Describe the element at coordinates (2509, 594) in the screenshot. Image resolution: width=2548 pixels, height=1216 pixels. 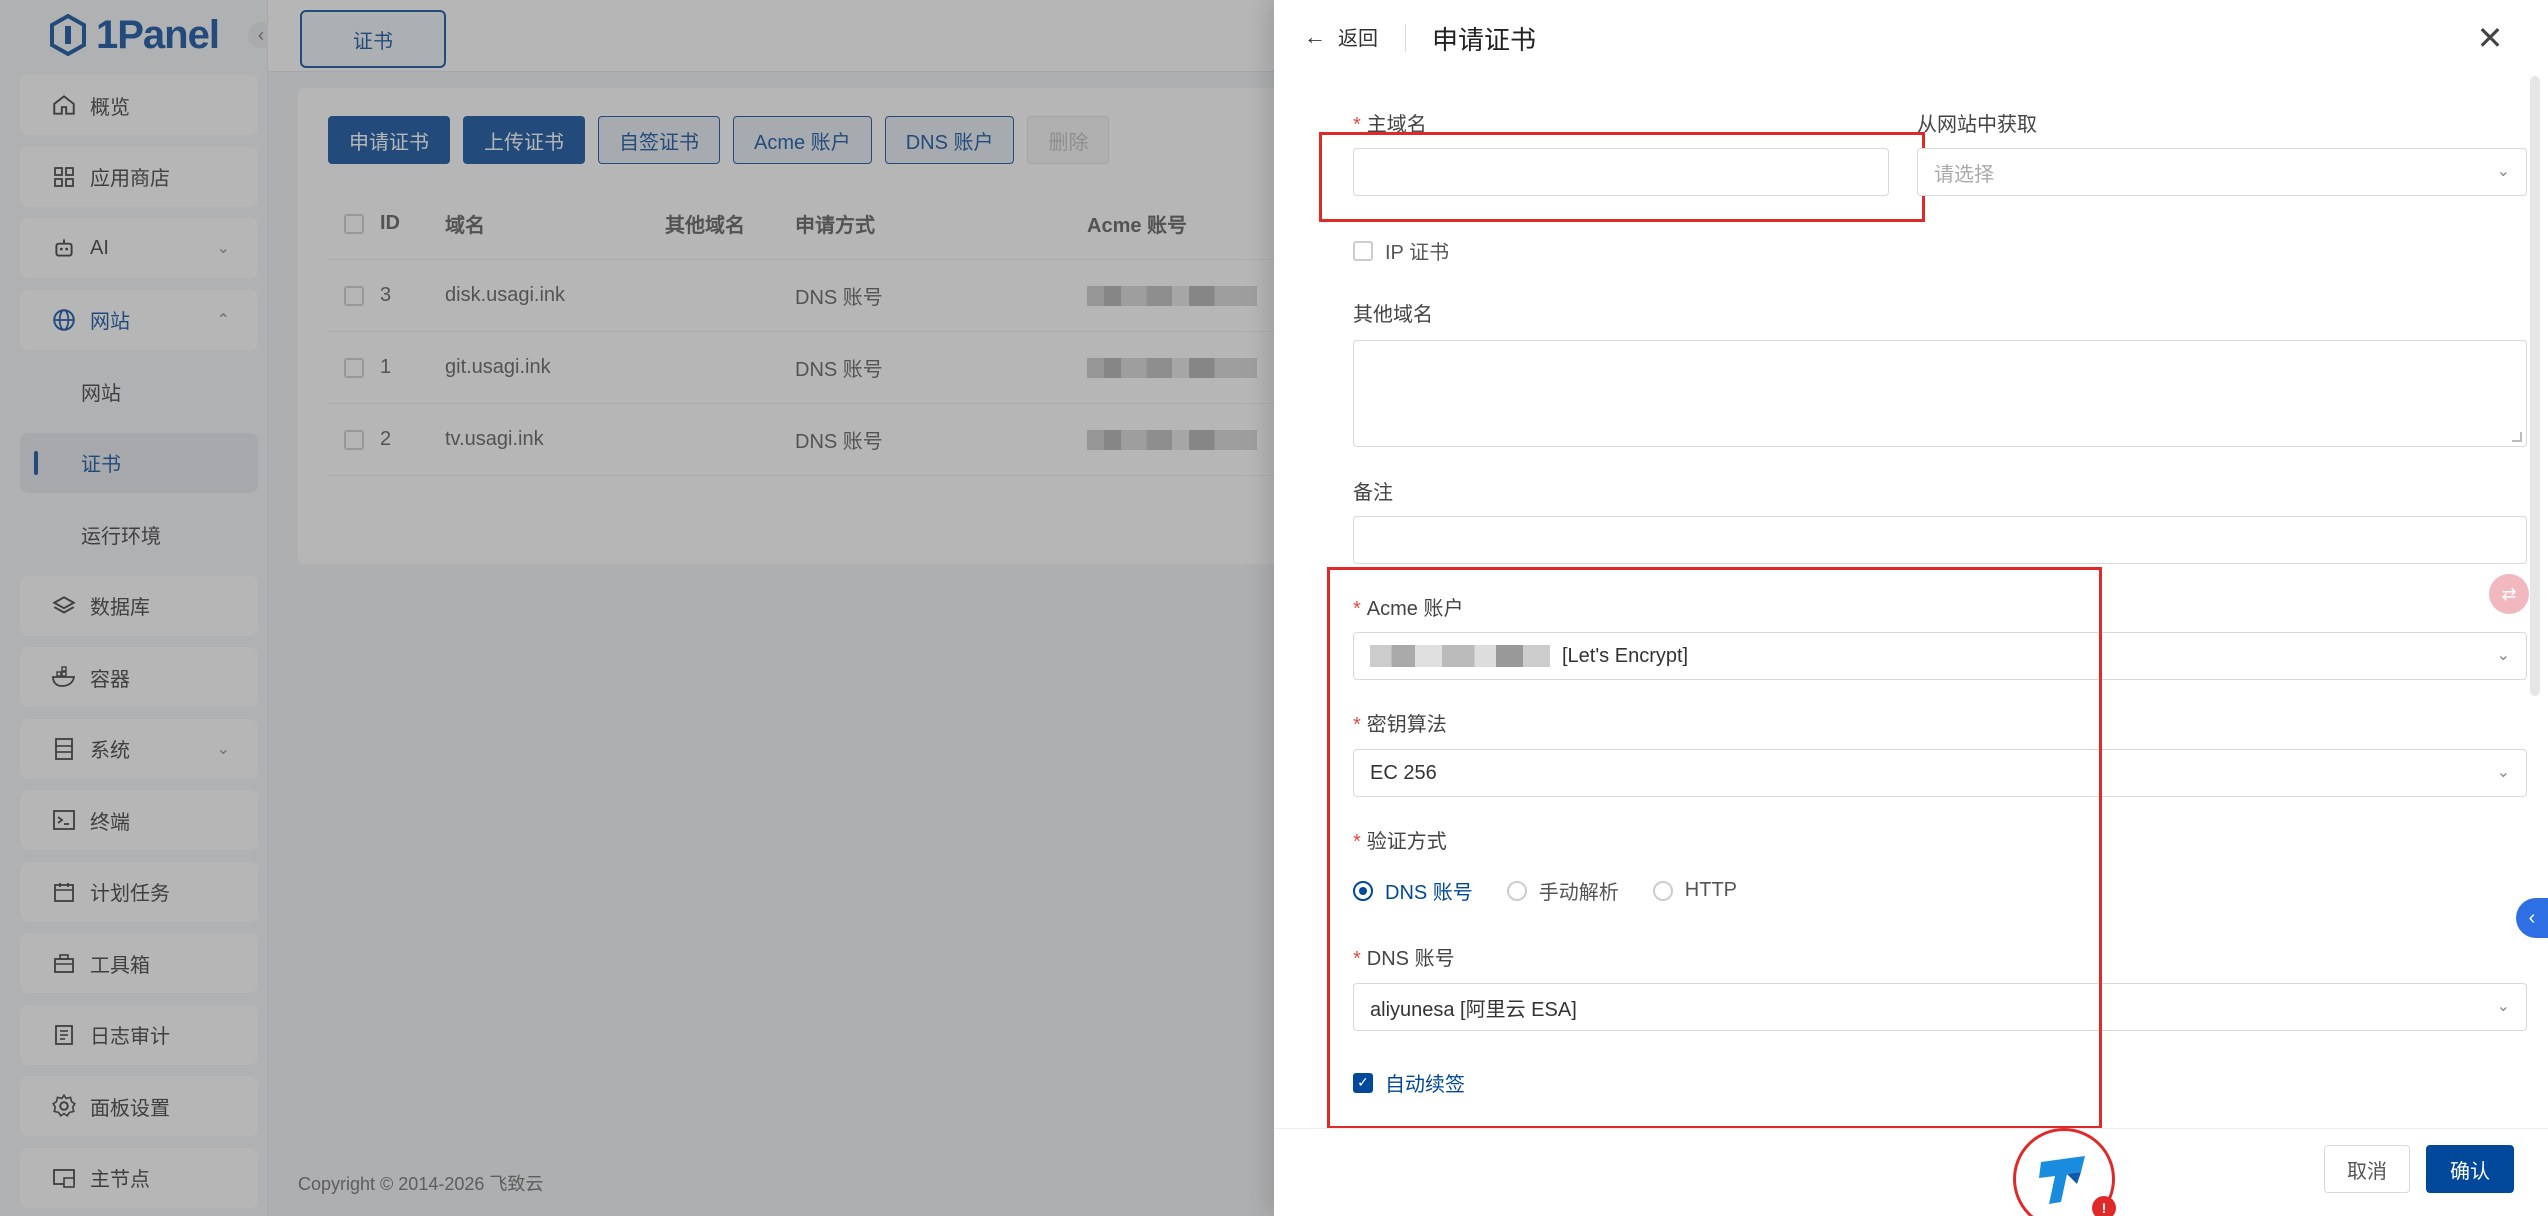
I see `translate-icon: ⇄` at that location.